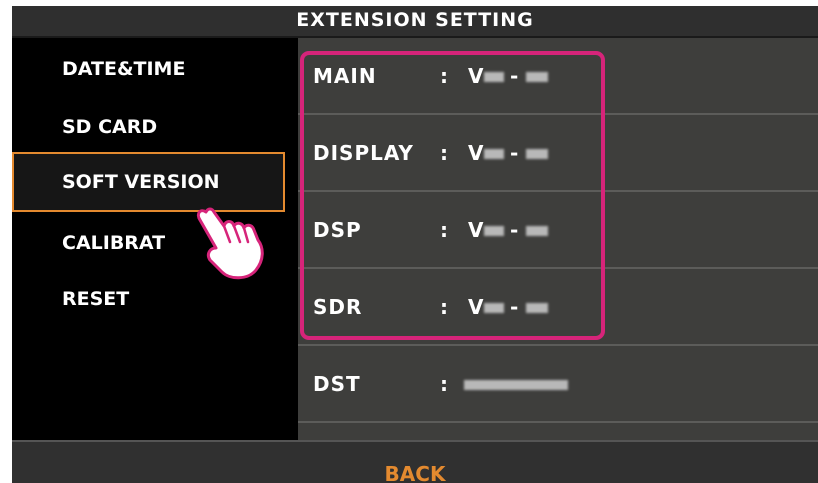 This screenshot has height=483, width=818. What do you see at coordinates (516, 385) in the screenshot?
I see `redacted-value` at bounding box center [516, 385].